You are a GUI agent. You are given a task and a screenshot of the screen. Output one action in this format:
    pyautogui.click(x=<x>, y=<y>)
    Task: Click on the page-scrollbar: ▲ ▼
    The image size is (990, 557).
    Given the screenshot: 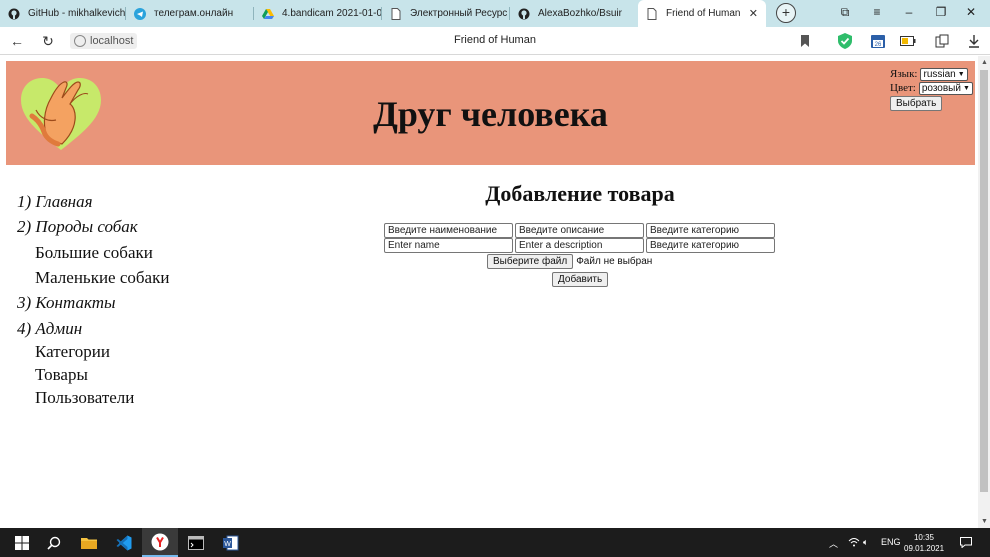 What is the action you would take?
    pyautogui.click(x=984, y=292)
    